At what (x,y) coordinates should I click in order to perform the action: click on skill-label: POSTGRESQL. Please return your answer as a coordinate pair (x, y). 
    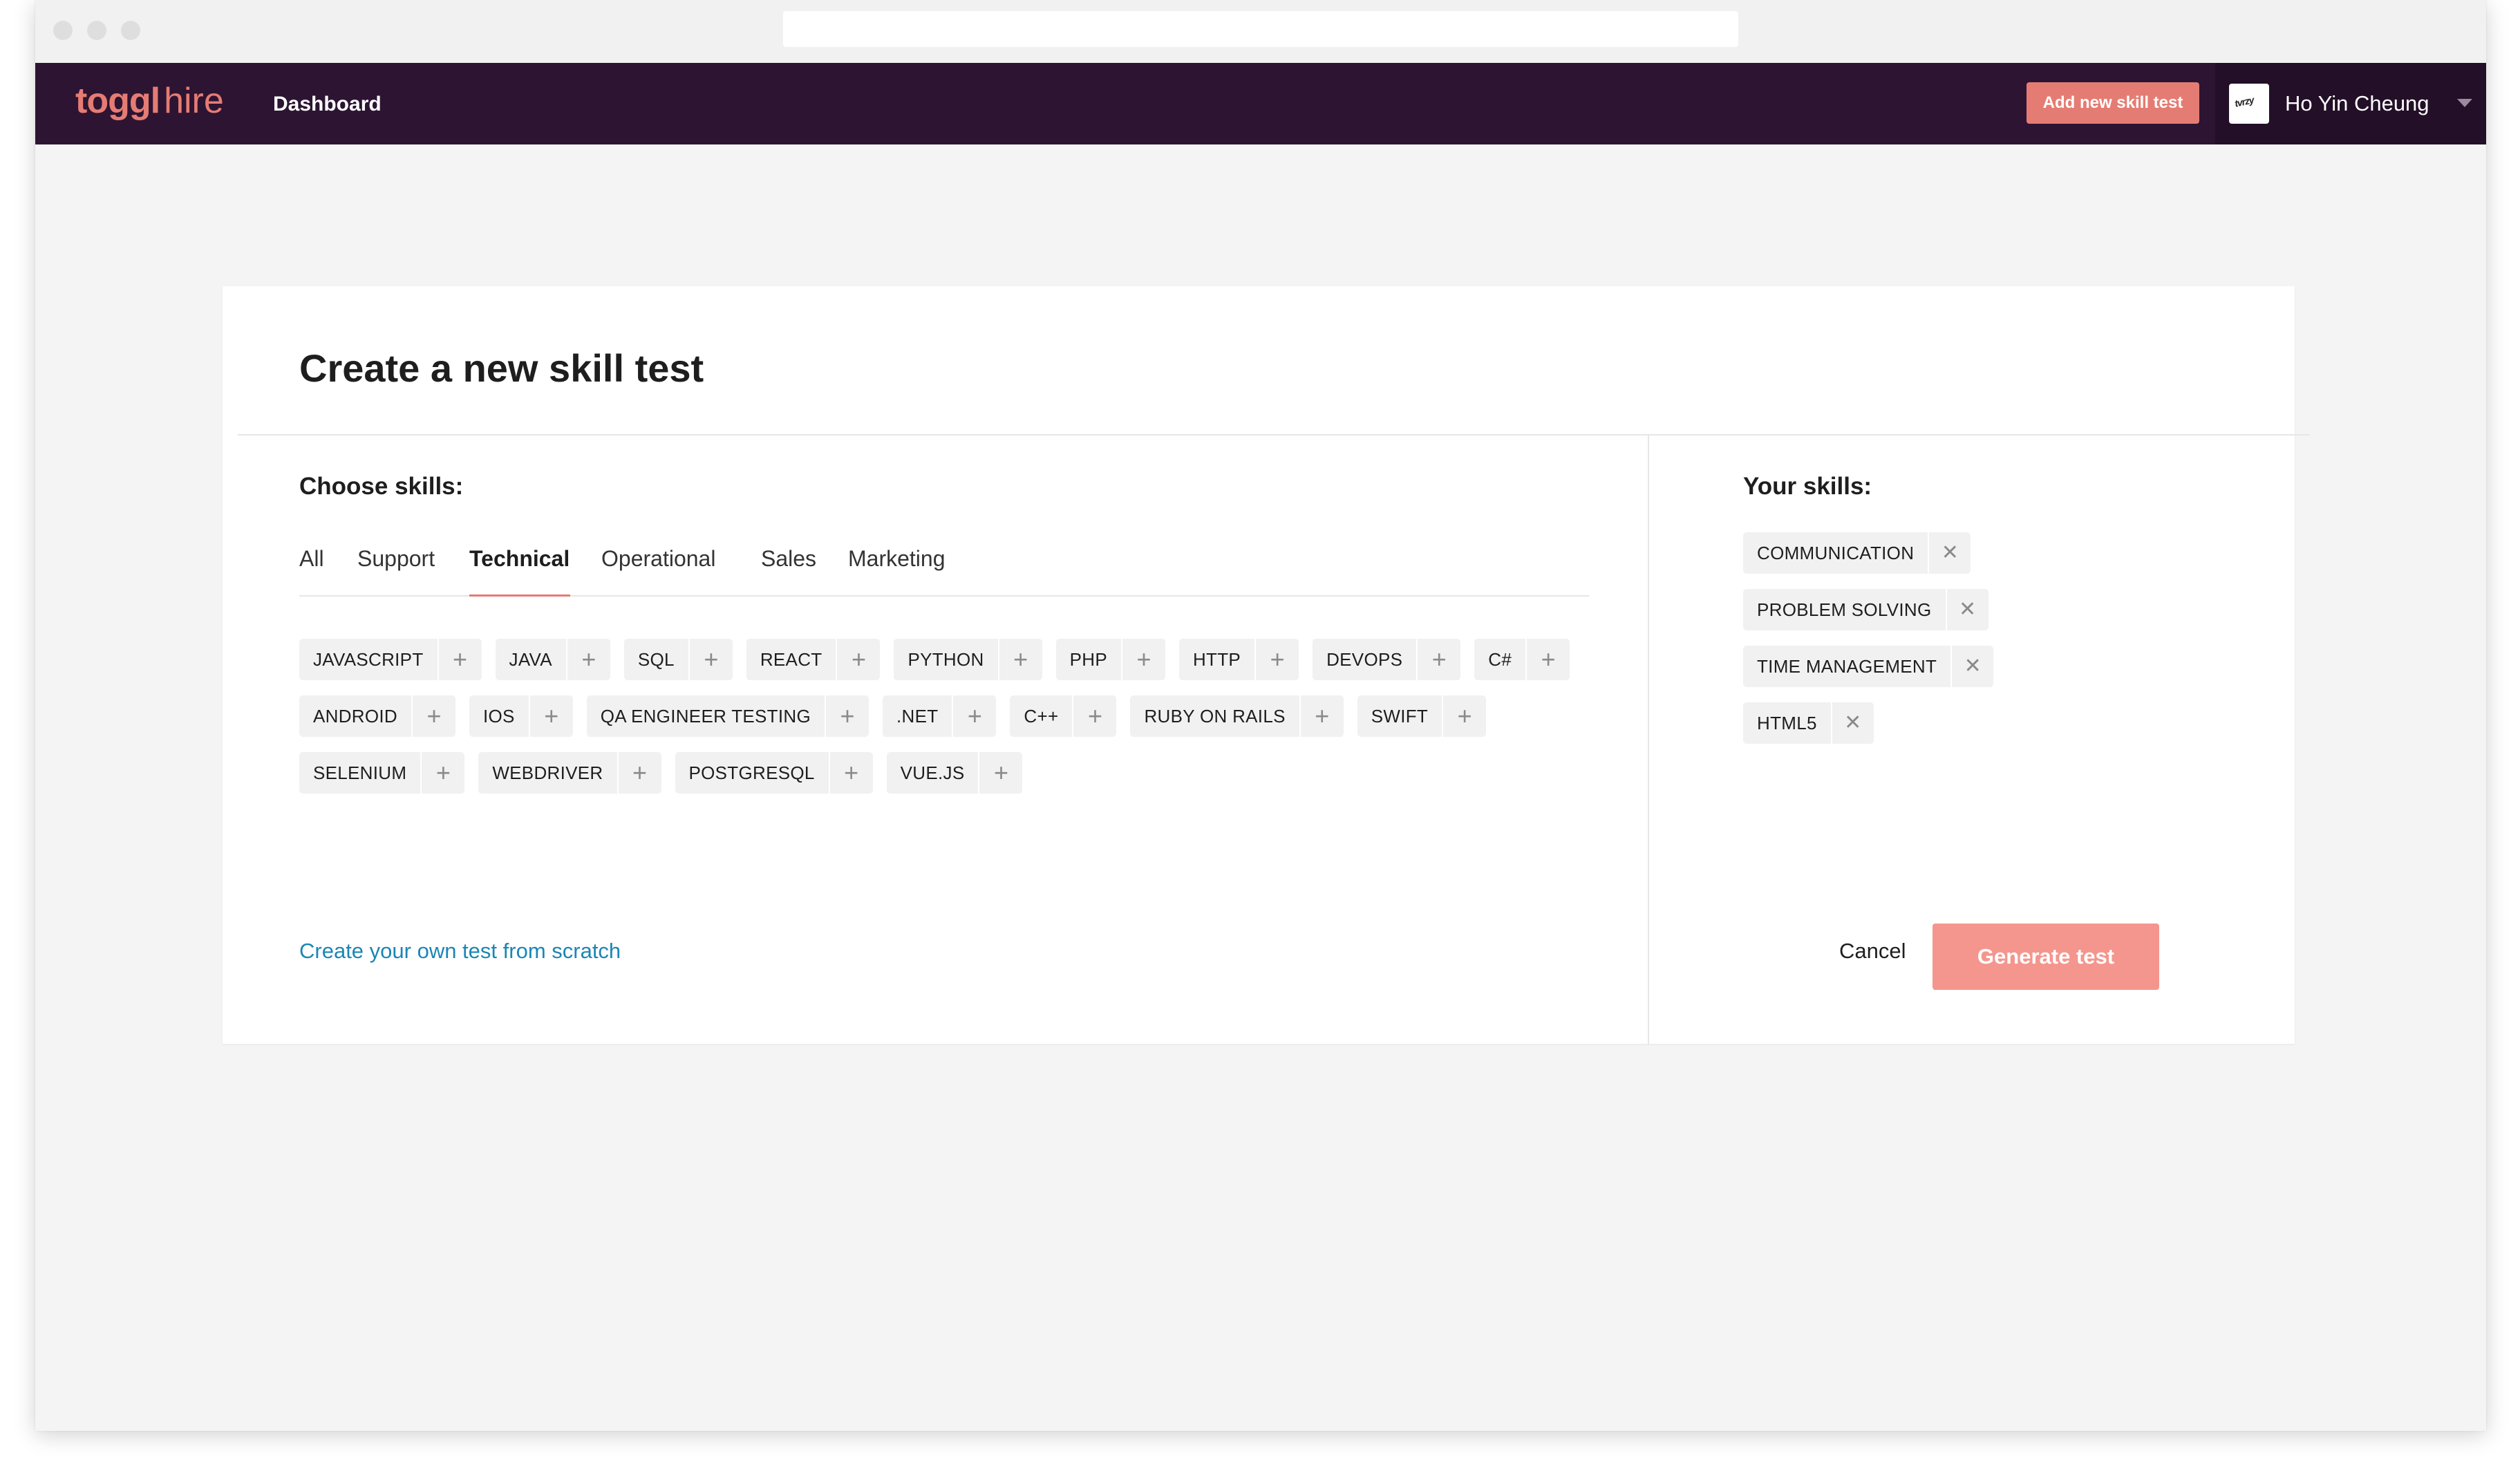
    Looking at the image, I should click on (751, 772).